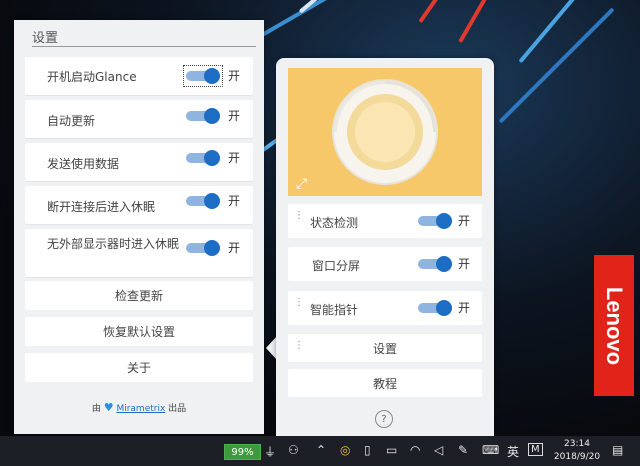  I want to click on expand-icon: ⤢, so click(301, 184).